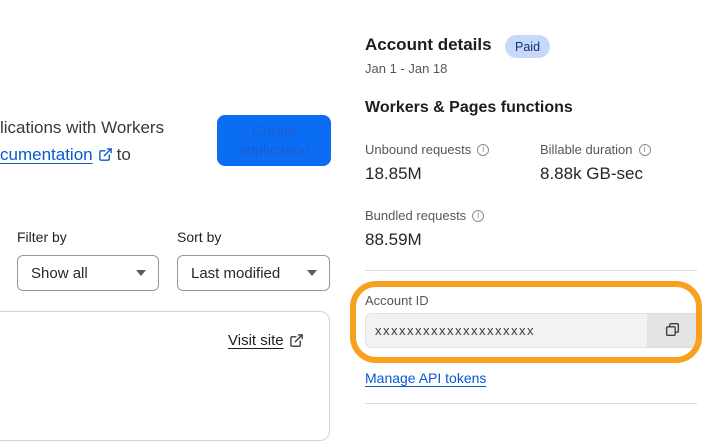 Image resolution: width=718 pixels, height=441 pixels. Describe the element at coordinates (123, 154) in the screenshot. I see `intro-text-after-link: to` at that location.